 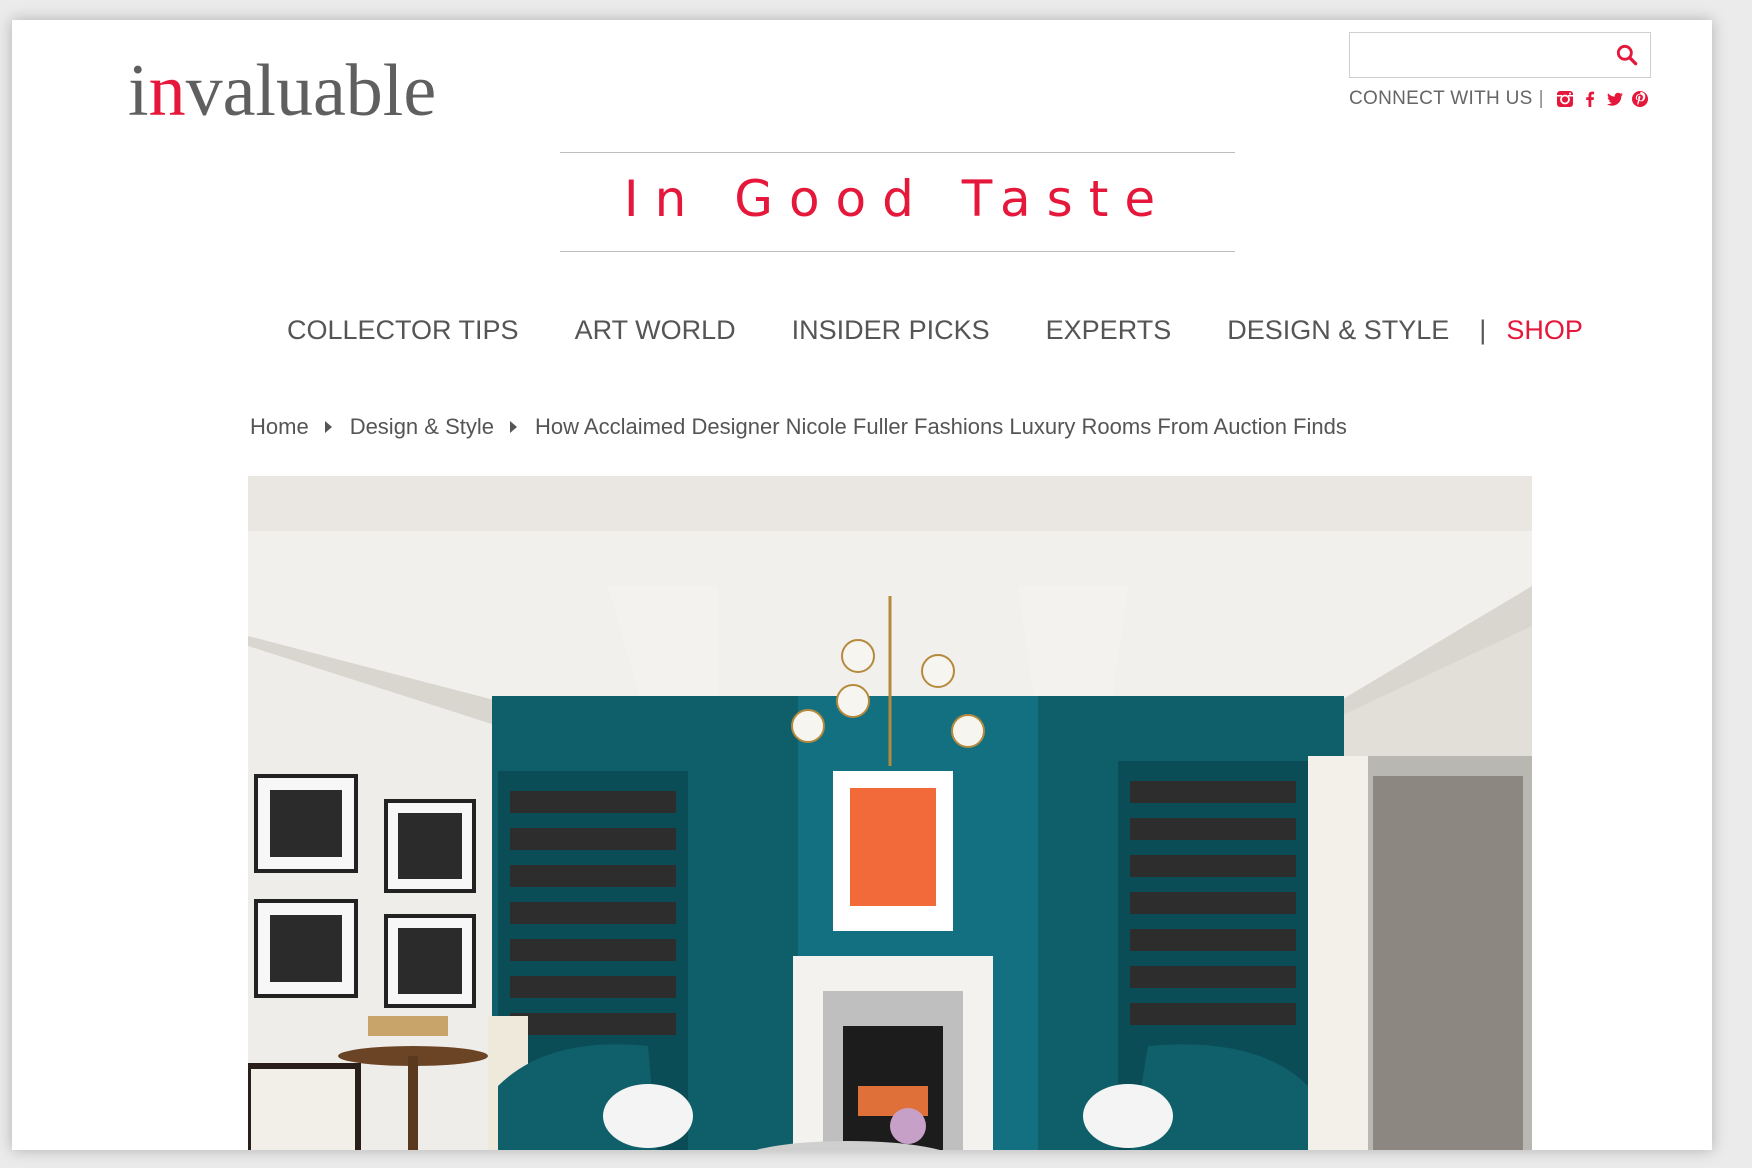 I want to click on nav-item-collector-tips: COLLECTOR TIPS, so click(x=403, y=330).